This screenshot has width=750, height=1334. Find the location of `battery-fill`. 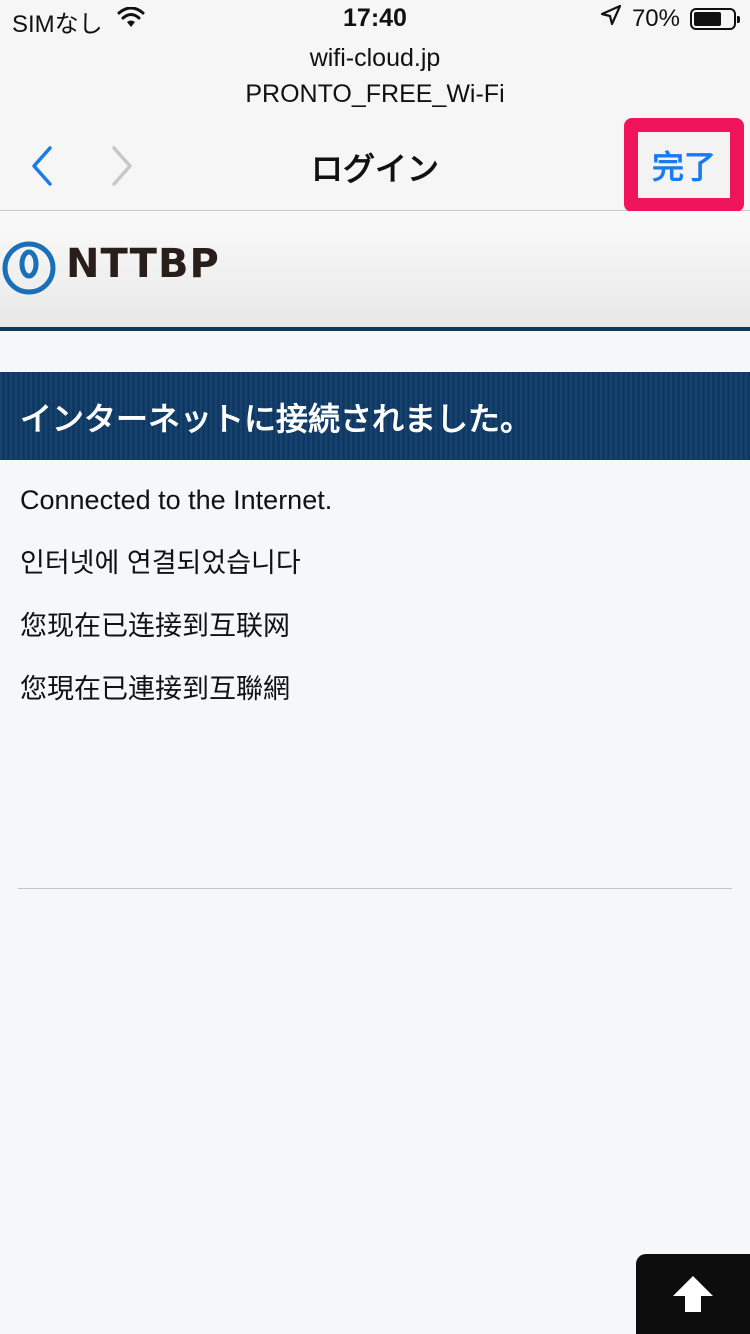

battery-fill is located at coordinates (707, 18).